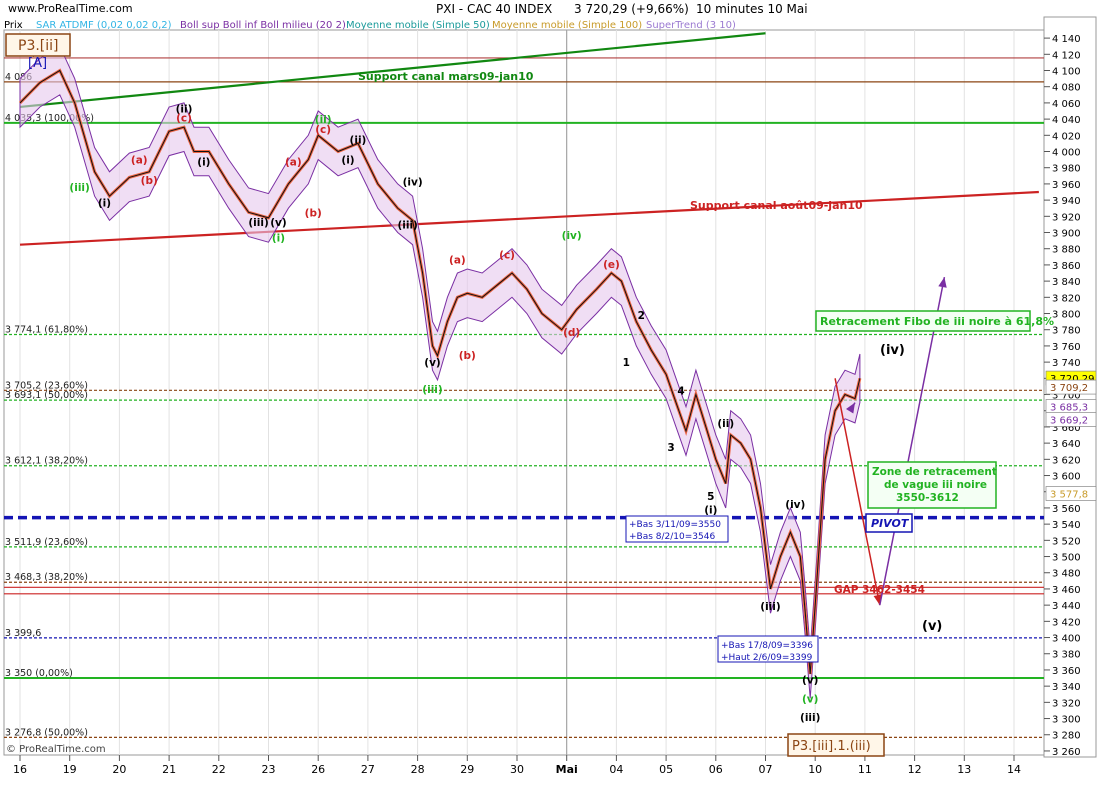  Describe the element at coordinates (1066, 541) in the screenshot. I see `y-tick-label: 3 520` at that location.